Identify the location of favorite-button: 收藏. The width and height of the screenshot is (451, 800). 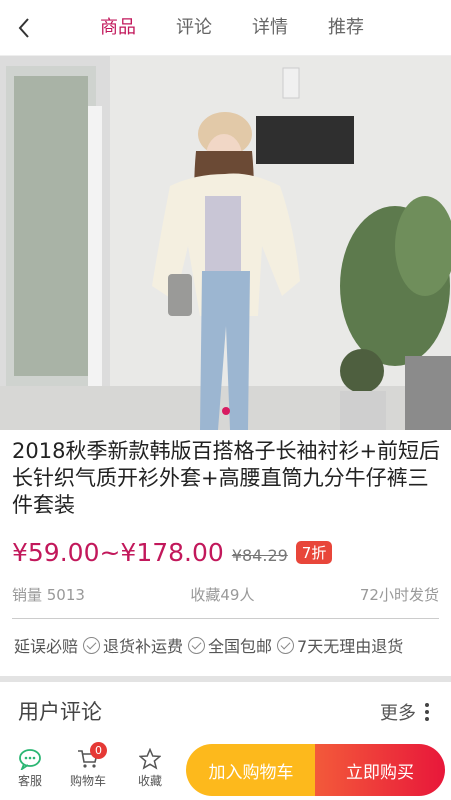
(150, 767).